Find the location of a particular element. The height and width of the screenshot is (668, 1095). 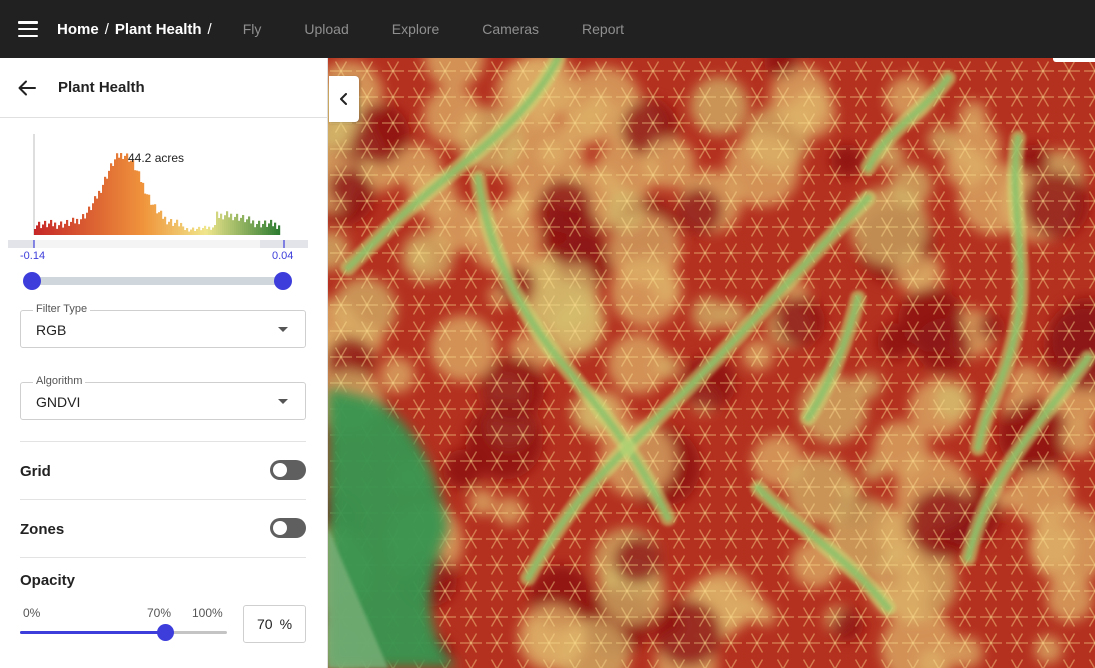

opacity-slider is located at coordinates (123, 632).